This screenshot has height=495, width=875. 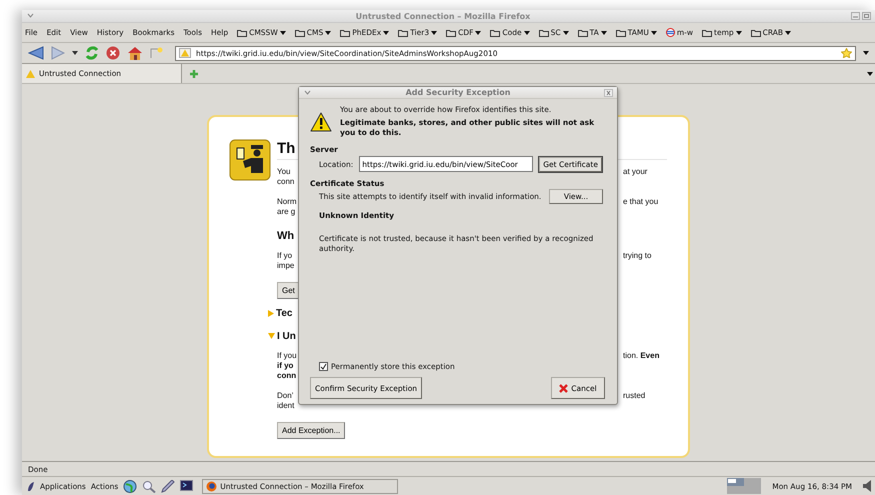 I want to click on paragraph-text: at your, so click(x=635, y=172).